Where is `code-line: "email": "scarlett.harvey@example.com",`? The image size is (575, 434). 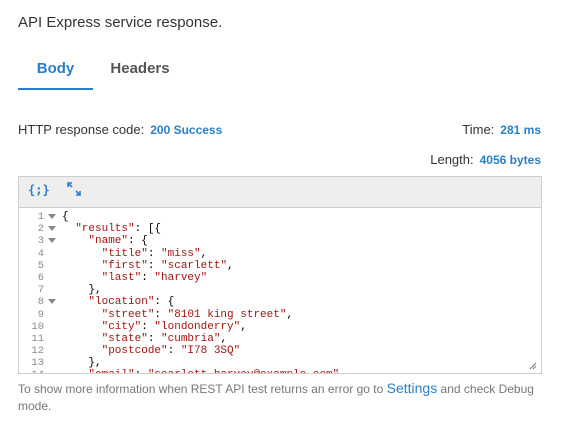 code-line: "email": "scarlett.harvey@example.com", is located at coordinates (204, 371).